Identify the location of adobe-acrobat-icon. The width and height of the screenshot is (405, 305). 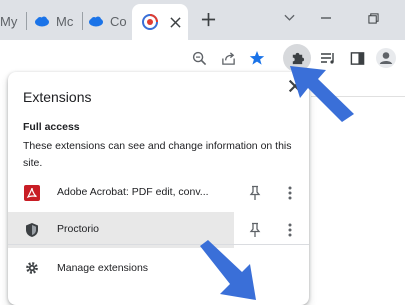
(32, 193).